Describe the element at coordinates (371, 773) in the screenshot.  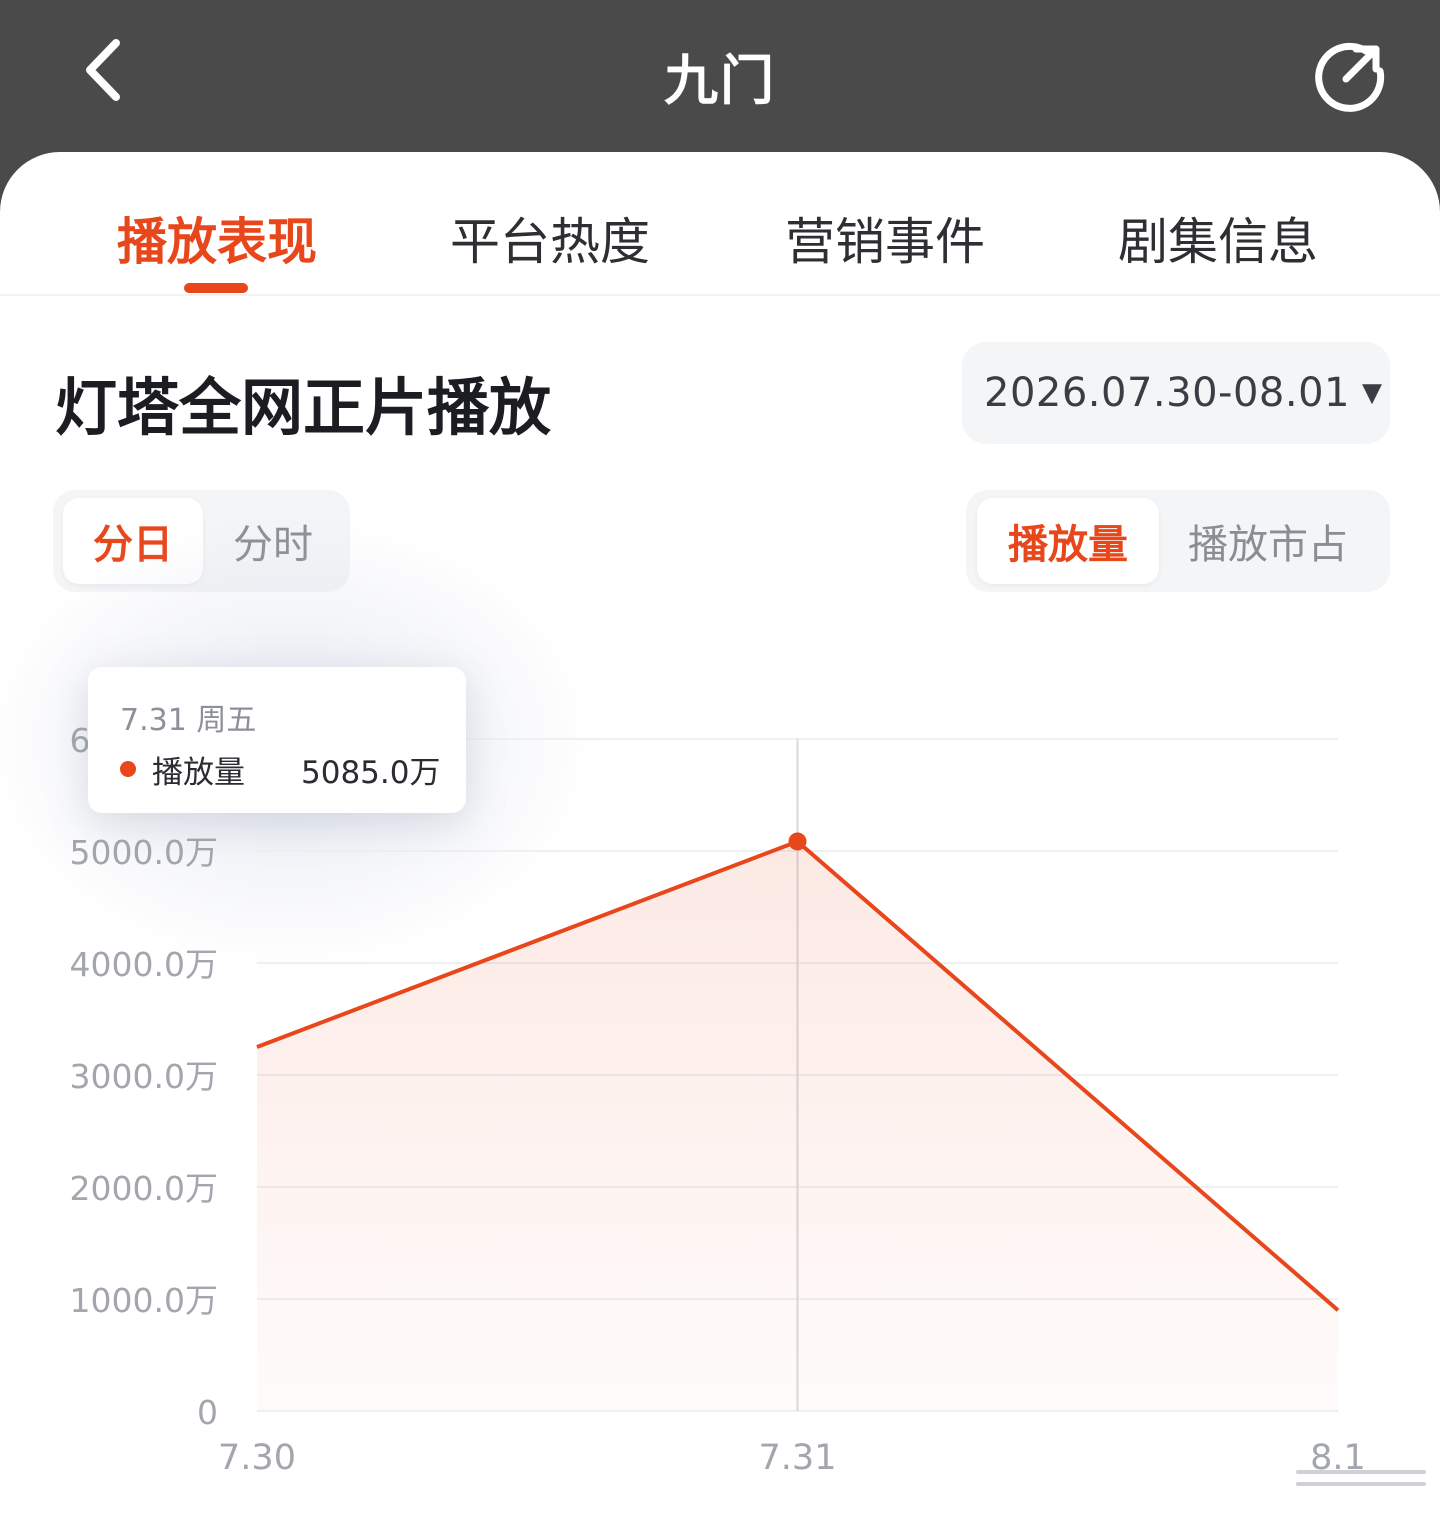
I see `tooltip-value: 5085.0万` at that location.